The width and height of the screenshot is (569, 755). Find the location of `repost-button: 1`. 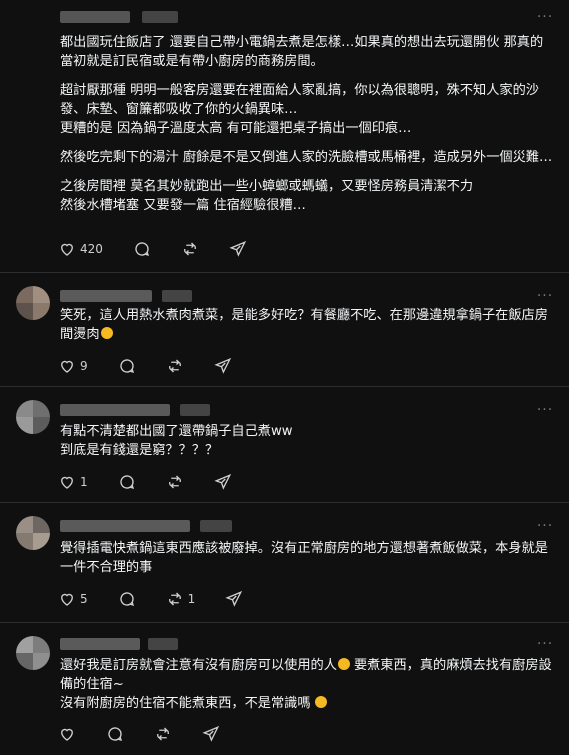

repost-button: 1 is located at coordinates (181, 599).